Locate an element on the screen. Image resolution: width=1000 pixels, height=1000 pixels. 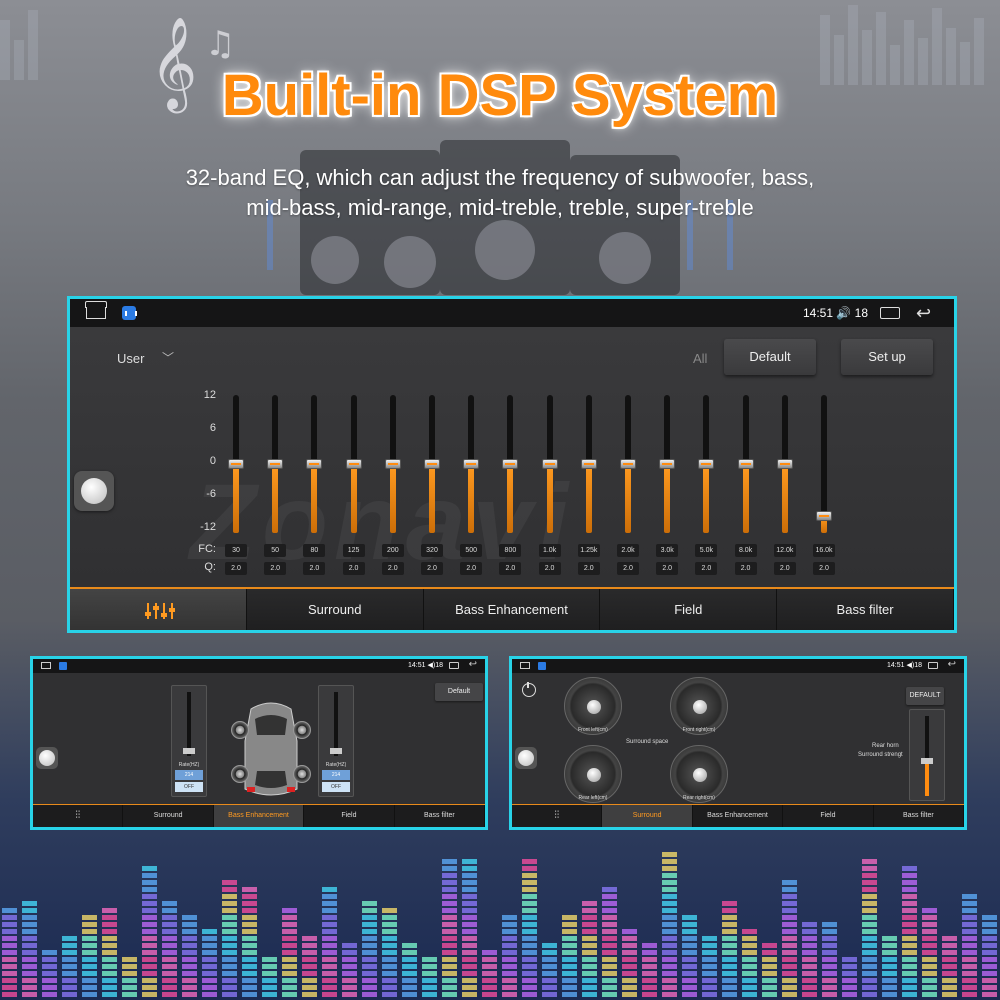
left-bass-panel: Rate(HZ) 214 OFF is located at coordinates (189, 741).